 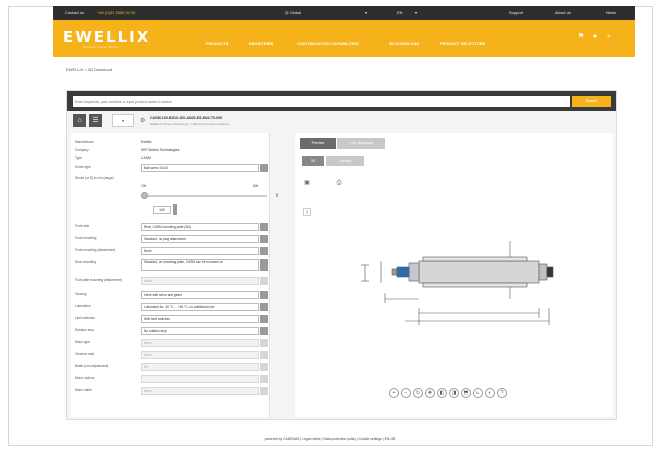 I want to click on language-chevron-icon: ▾, so click(x=416, y=12).